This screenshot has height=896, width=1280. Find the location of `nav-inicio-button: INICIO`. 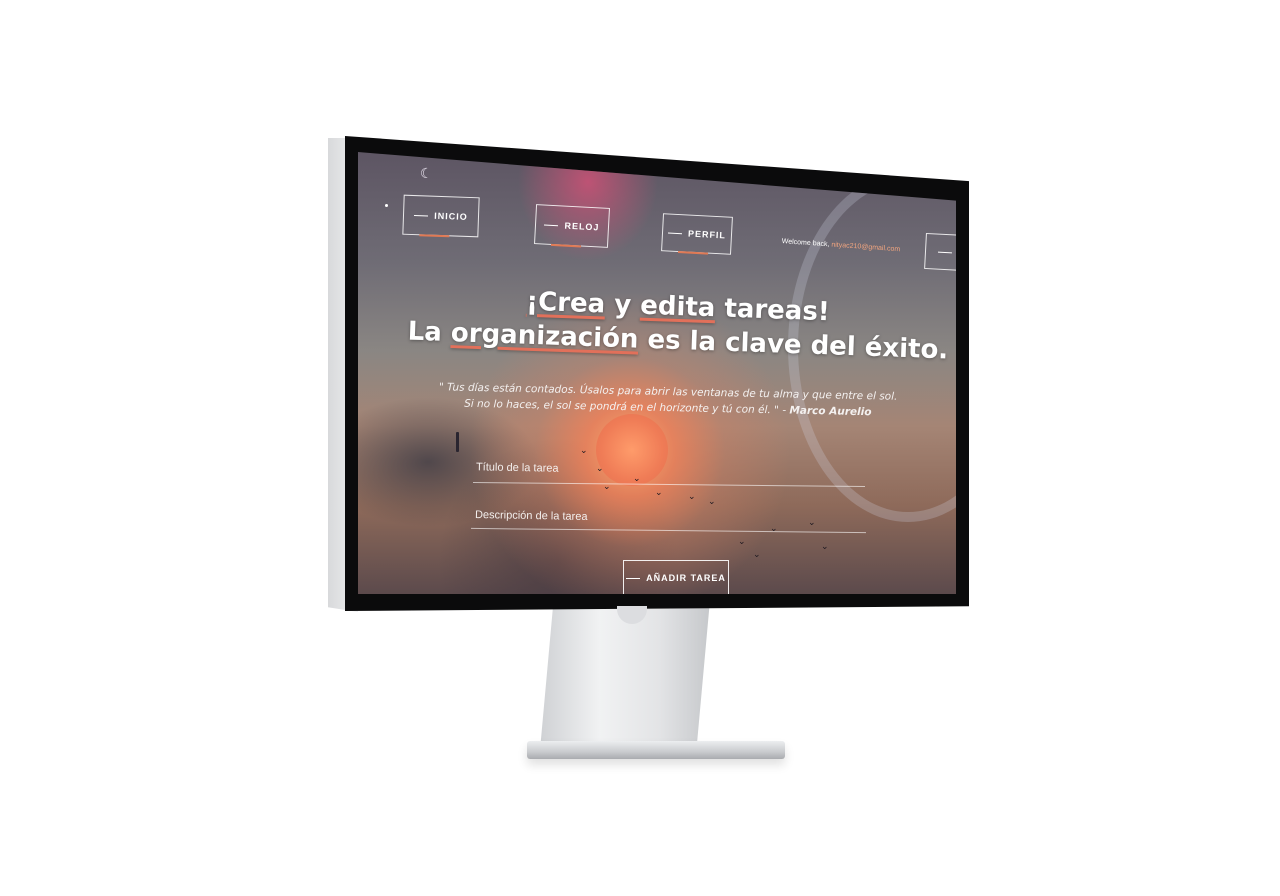

nav-inicio-button: INICIO is located at coordinates (441, 216).